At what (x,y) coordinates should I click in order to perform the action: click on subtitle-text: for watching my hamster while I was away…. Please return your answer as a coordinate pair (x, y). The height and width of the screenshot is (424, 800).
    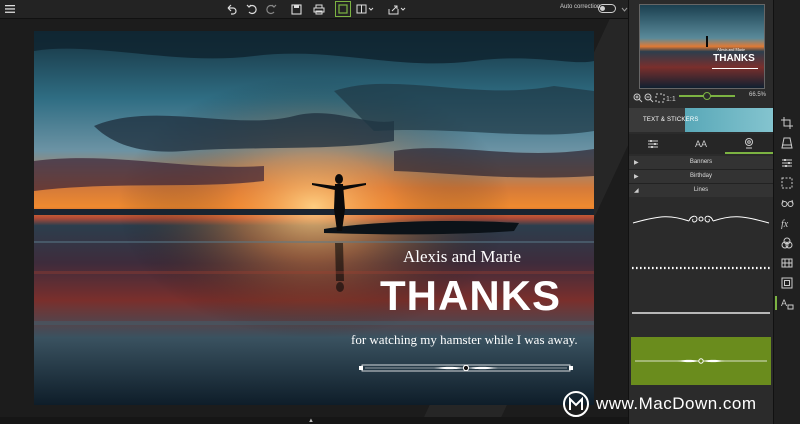
    Looking at the image, I should click on (464, 340).